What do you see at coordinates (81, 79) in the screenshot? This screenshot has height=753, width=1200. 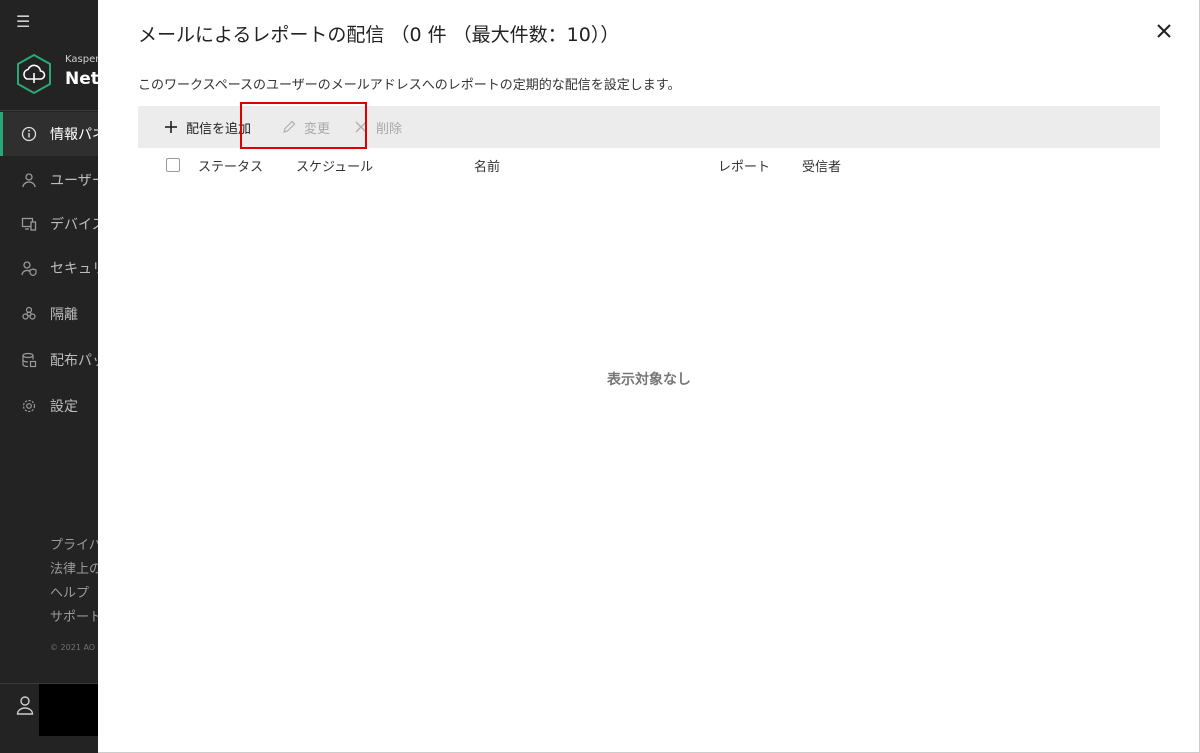 I see `brand-name-big: Network` at bounding box center [81, 79].